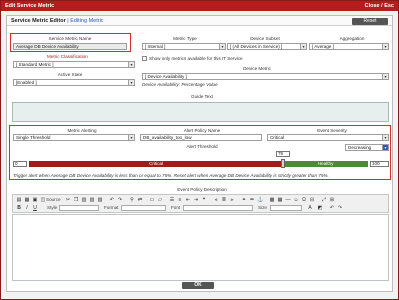 The width and height of the screenshot is (399, 300). I want to click on show-only-checkbox, so click(144, 58).